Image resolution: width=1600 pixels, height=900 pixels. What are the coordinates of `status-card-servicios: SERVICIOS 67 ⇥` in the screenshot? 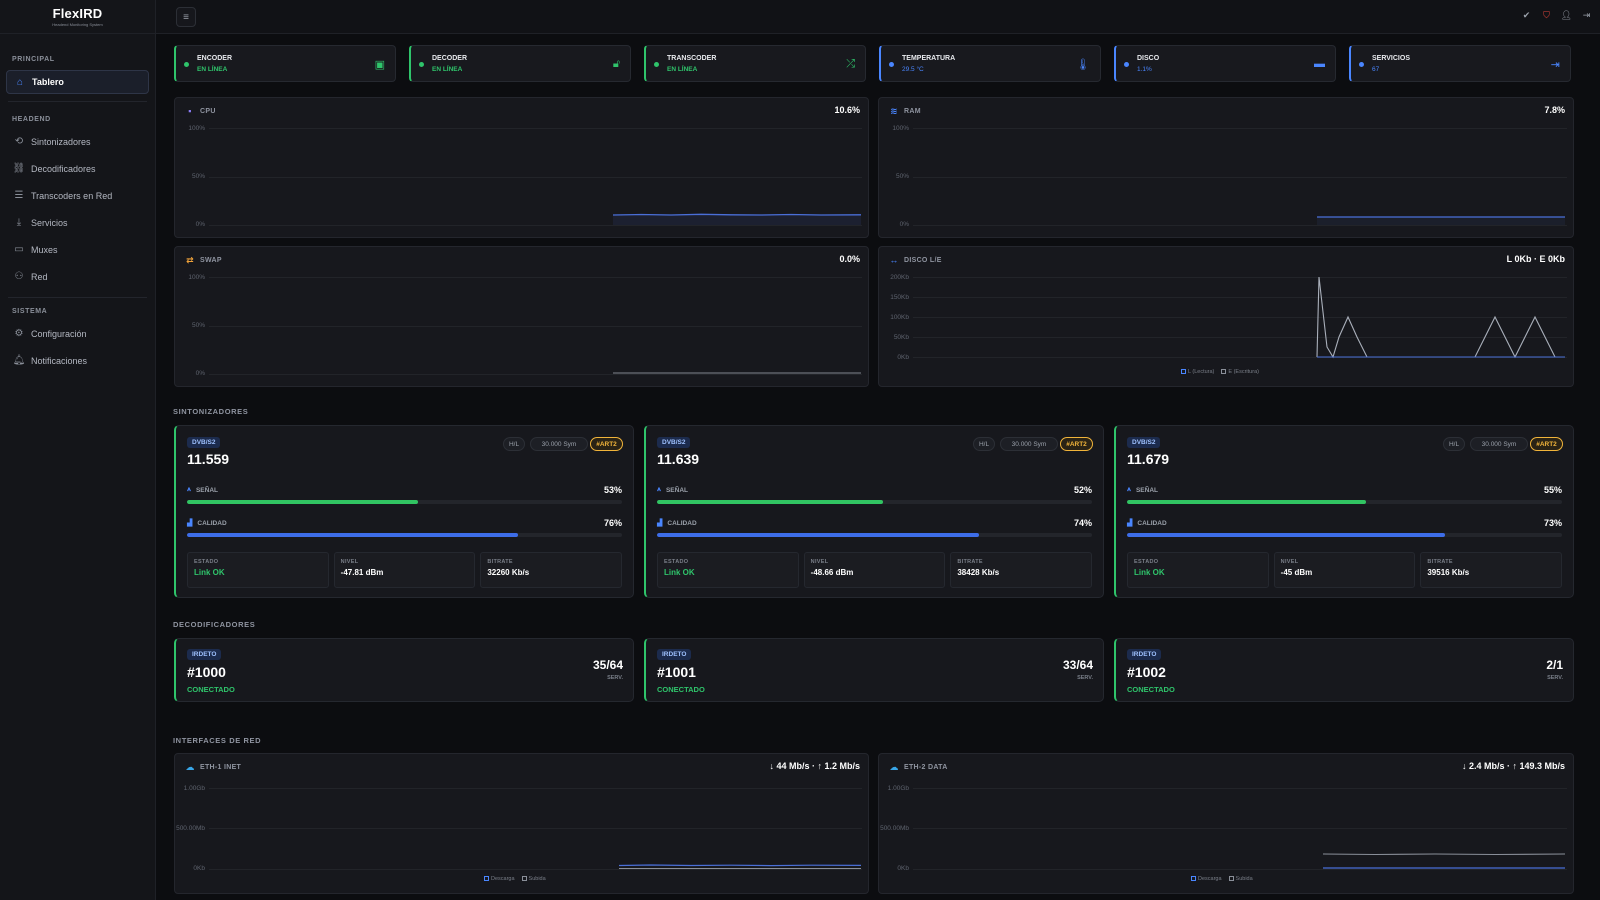 It's located at (1460, 63).